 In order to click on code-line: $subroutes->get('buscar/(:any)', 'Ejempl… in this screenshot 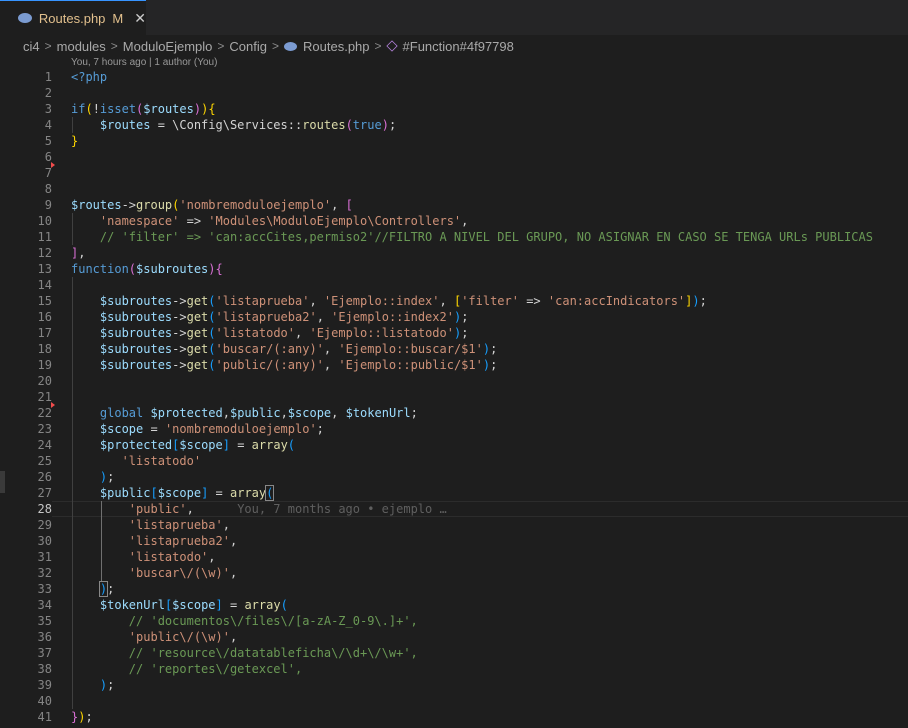, I will do `click(284, 349)`.